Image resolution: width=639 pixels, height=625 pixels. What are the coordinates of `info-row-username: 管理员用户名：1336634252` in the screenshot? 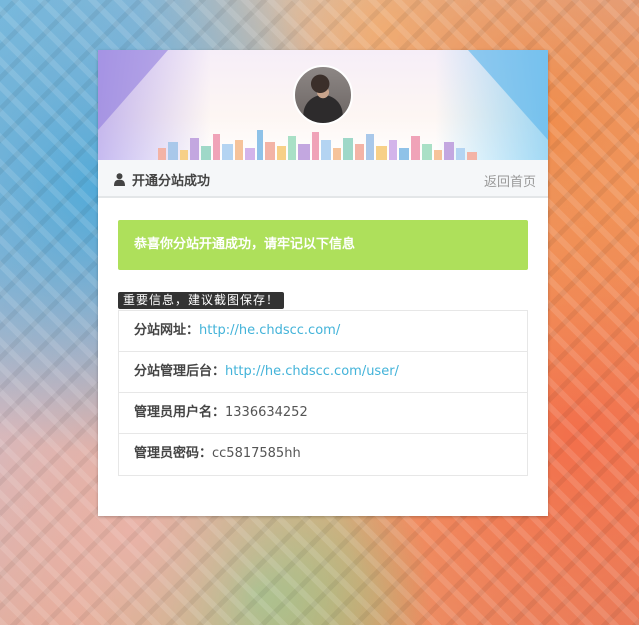 It's located at (323, 413).